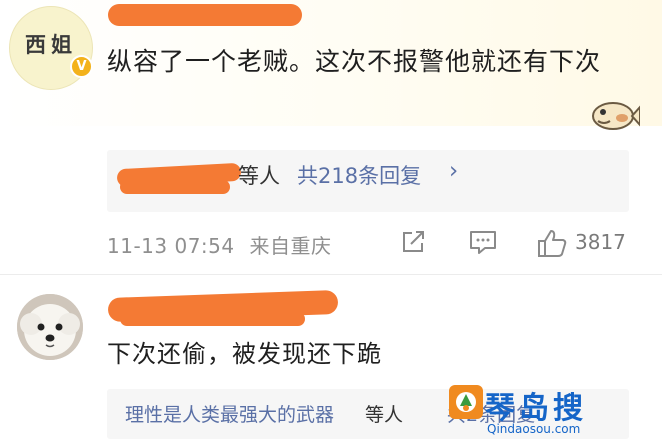  Describe the element at coordinates (454, 171) in the screenshot. I see `chevron-right-icon: ›` at that location.